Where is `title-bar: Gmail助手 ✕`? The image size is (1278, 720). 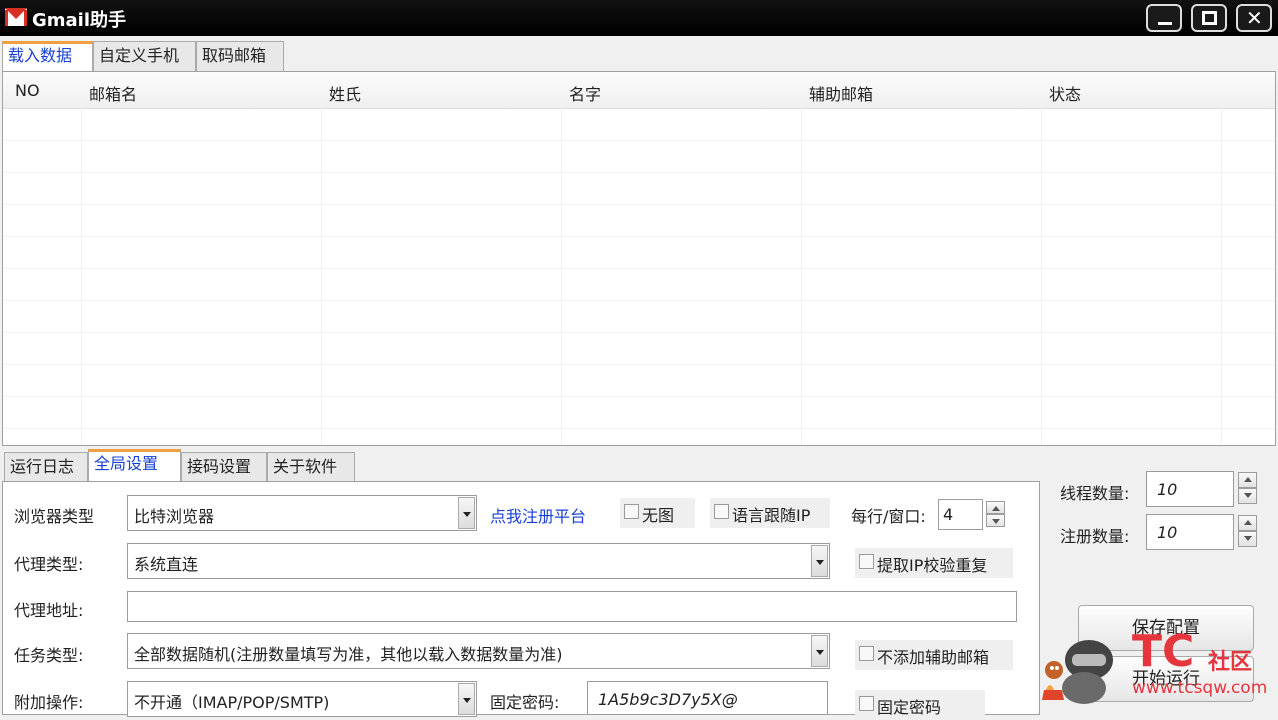 title-bar: Gmail助手 ✕ is located at coordinates (639, 18).